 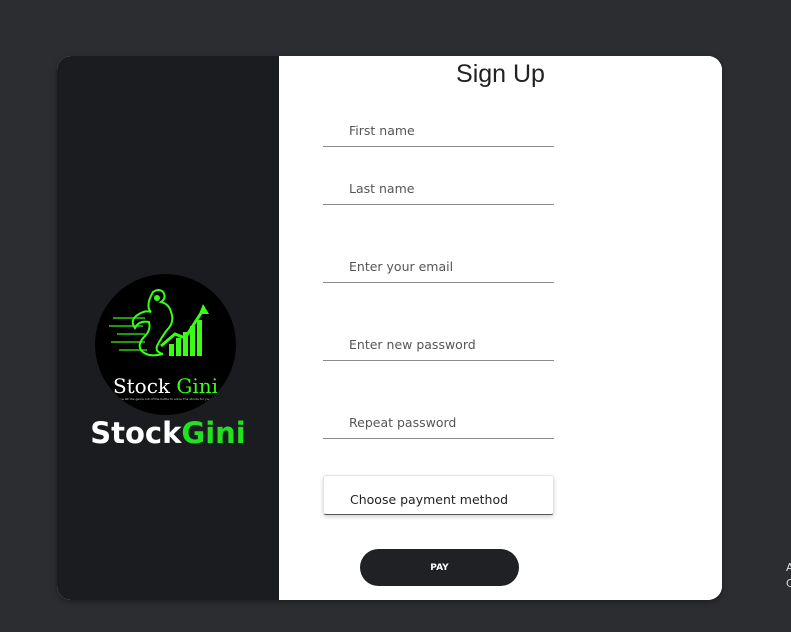 I want to click on payment-method-button: Choose payment method, so click(x=438, y=495).